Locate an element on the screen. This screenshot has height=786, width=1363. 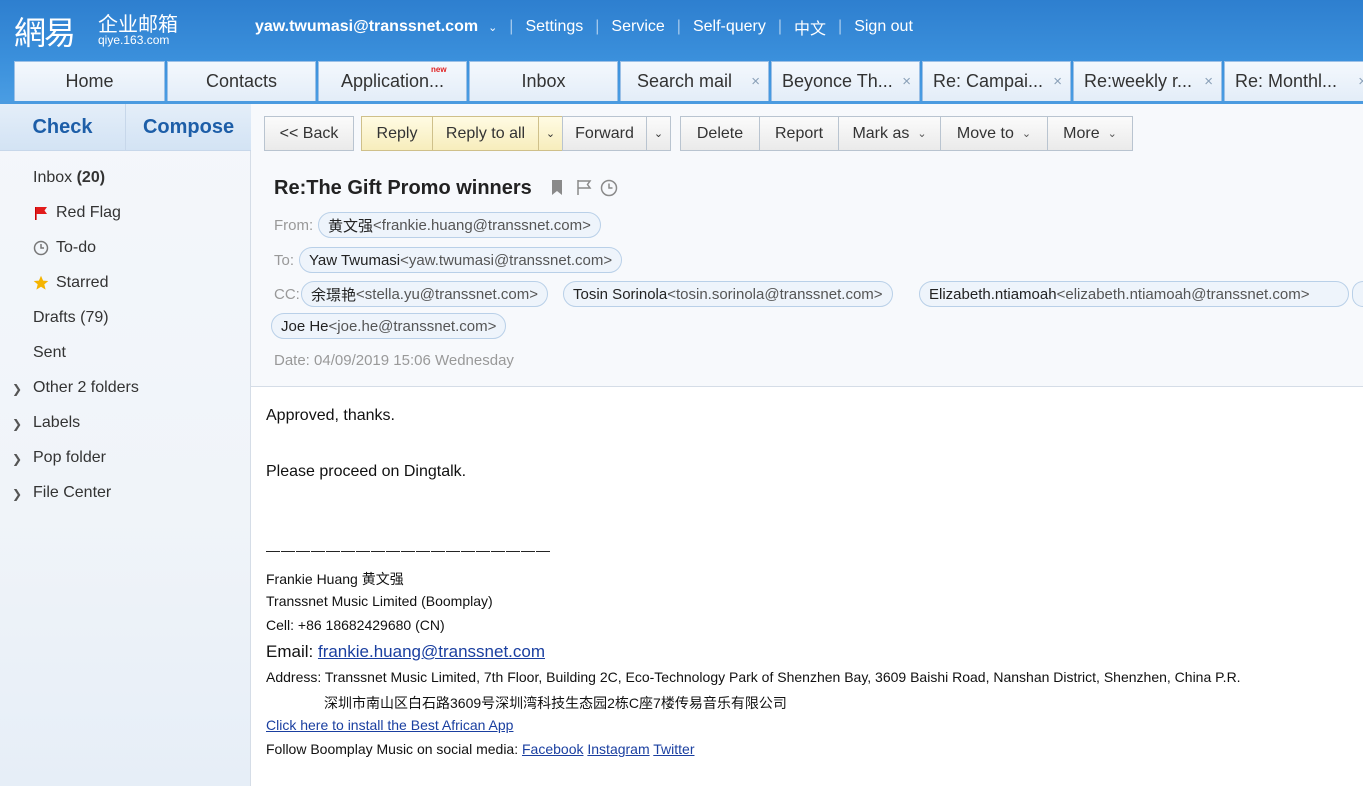
signature-rule: ——————————————————— is located at coordinates (408, 550).